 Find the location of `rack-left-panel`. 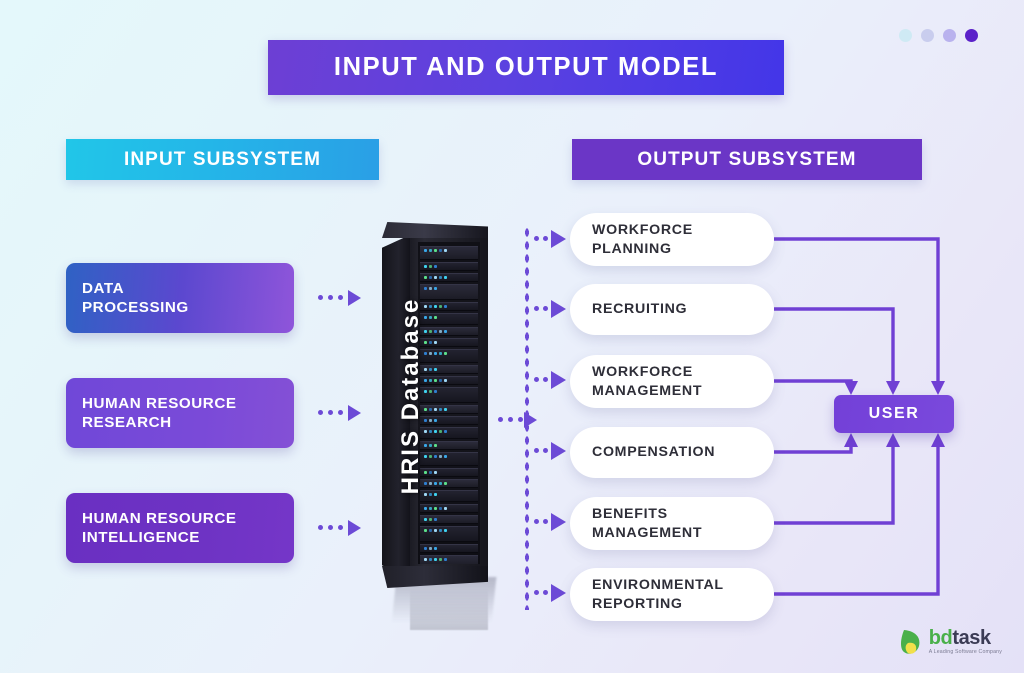

rack-left-panel is located at coordinates (397, 406).